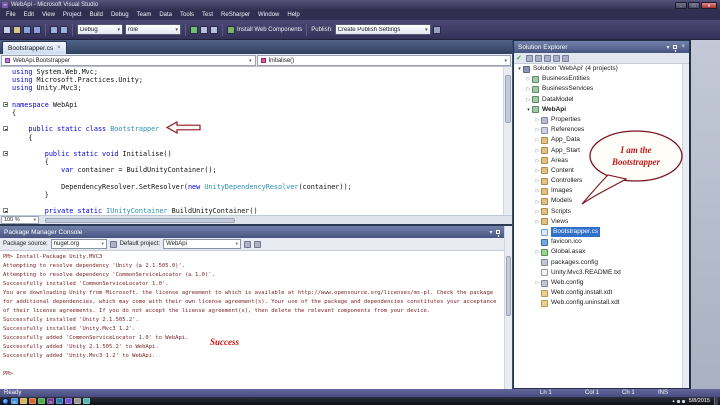 The image size is (720, 405). I want to click on publish-settings-dropdown: Create Publish Settings ▾, so click(382, 29).